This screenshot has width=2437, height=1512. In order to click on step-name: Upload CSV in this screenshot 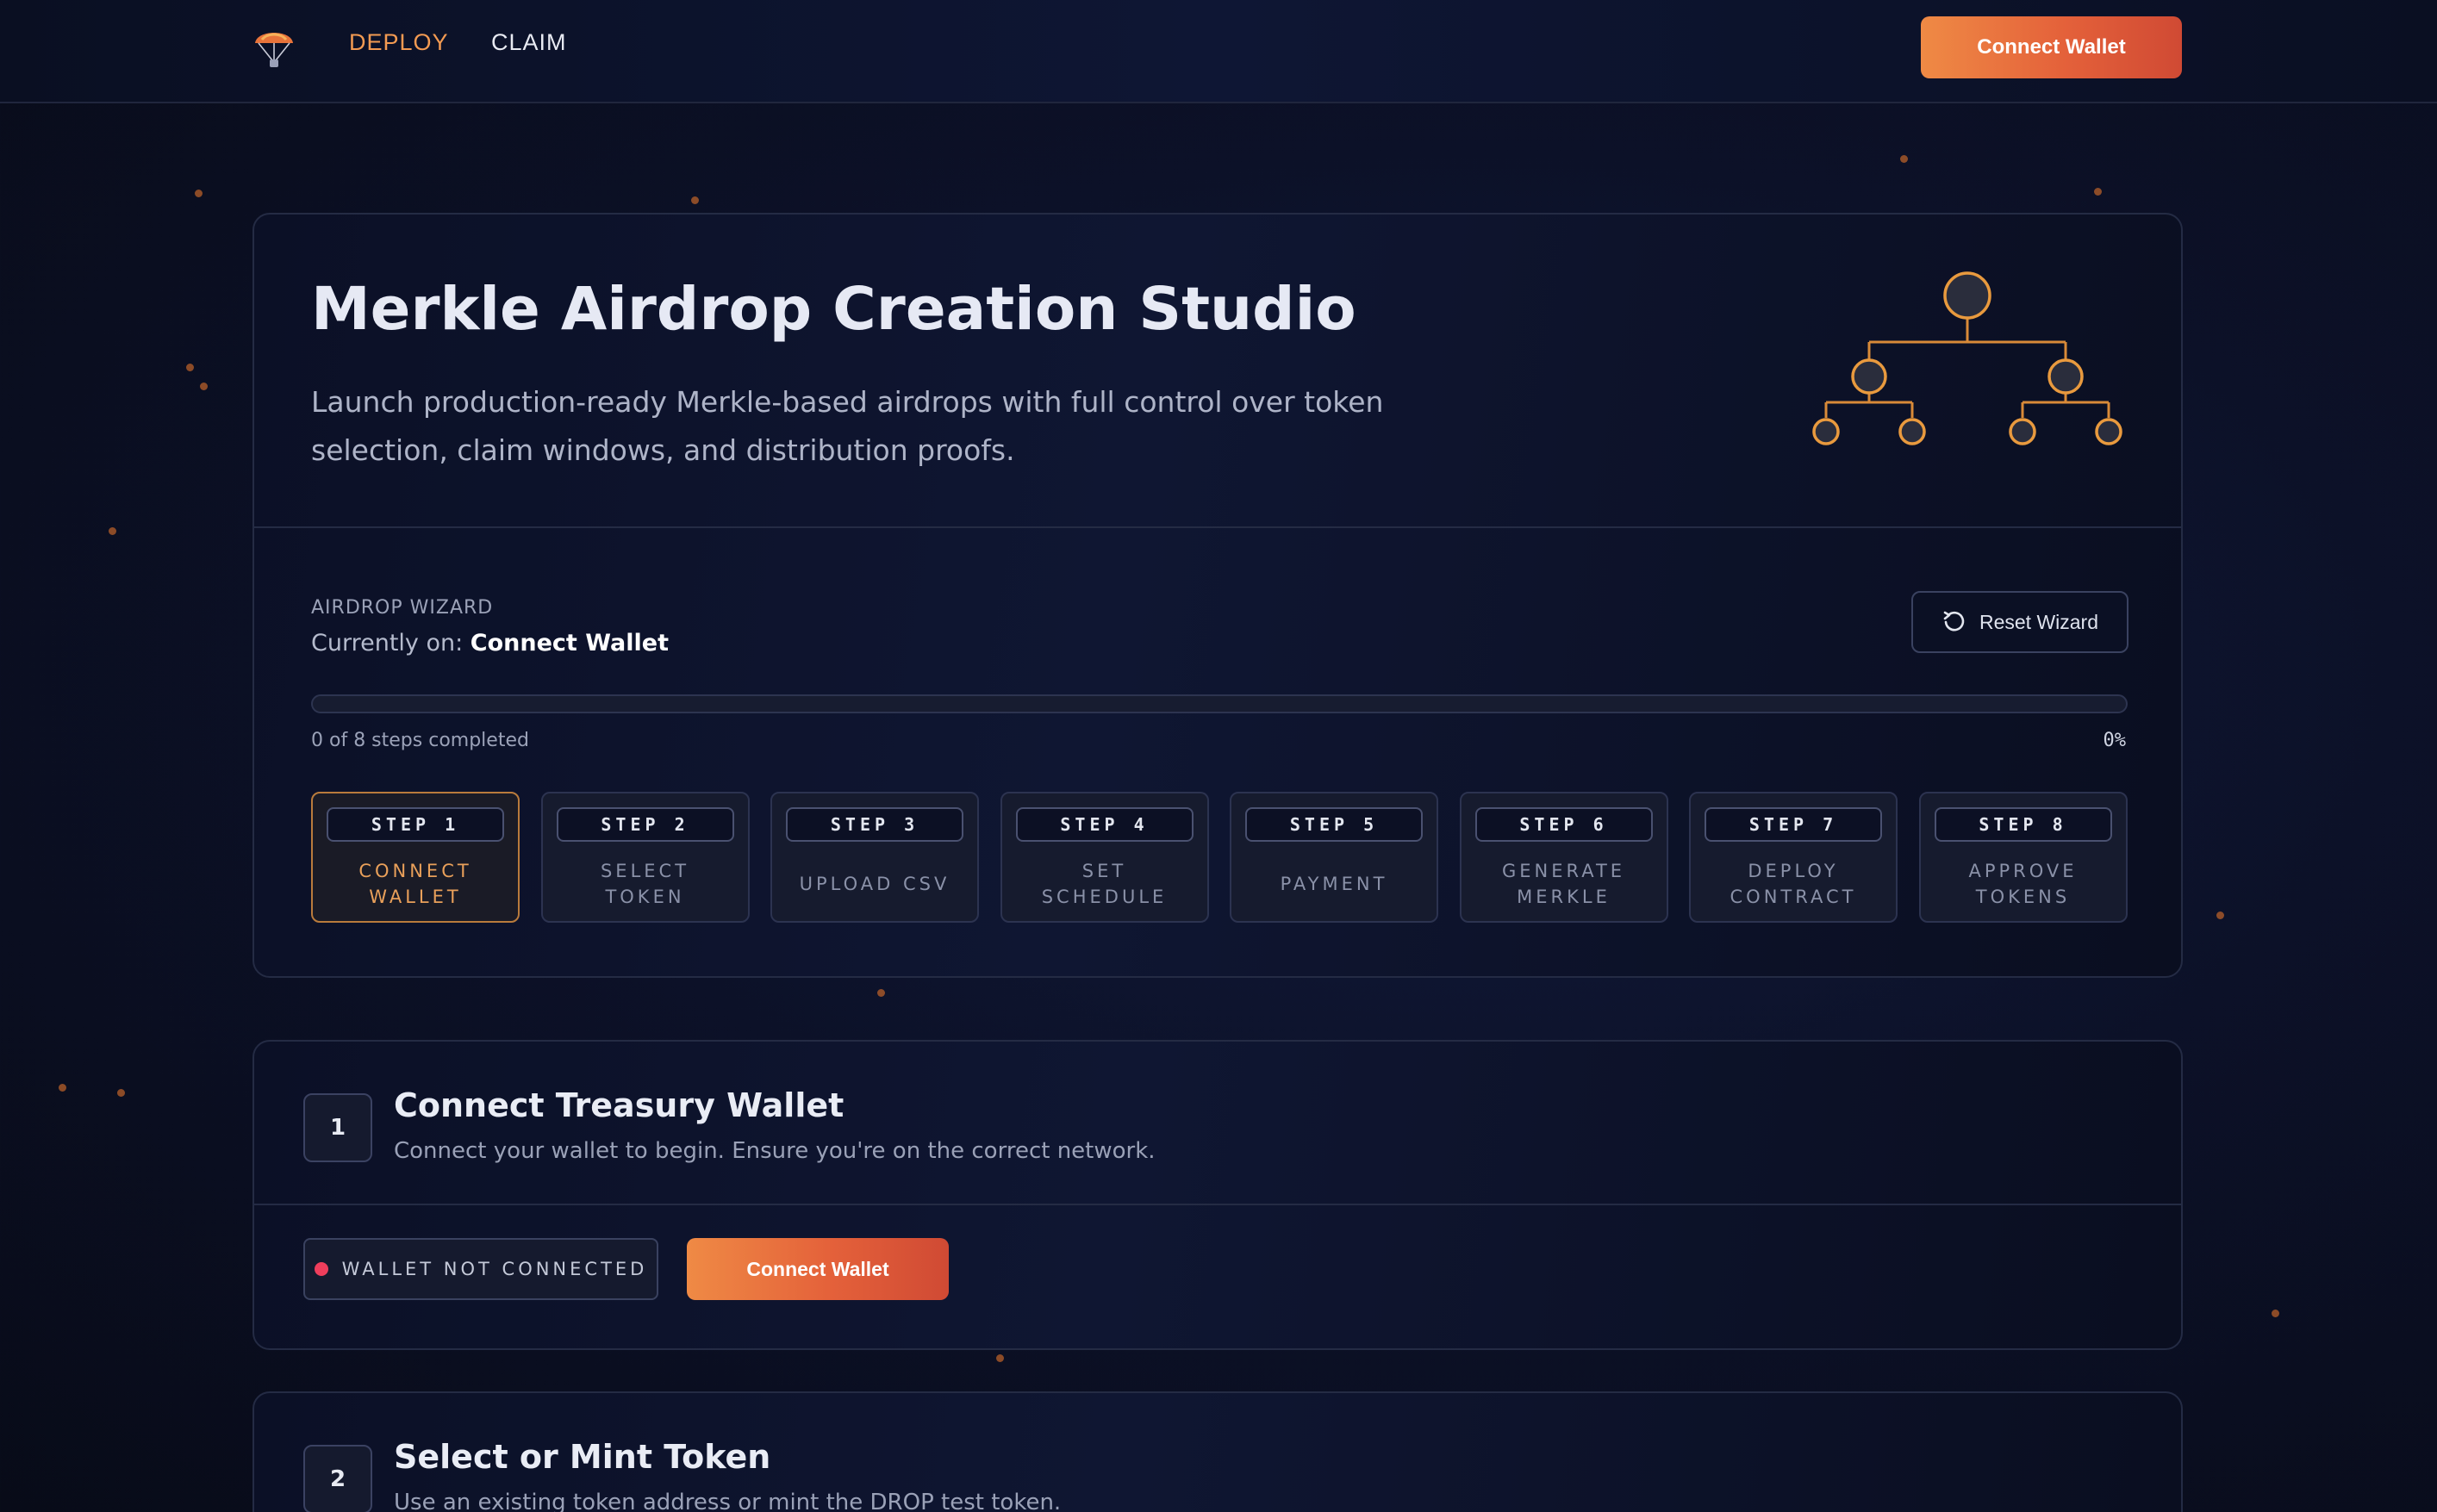, I will do `click(874, 884)`.